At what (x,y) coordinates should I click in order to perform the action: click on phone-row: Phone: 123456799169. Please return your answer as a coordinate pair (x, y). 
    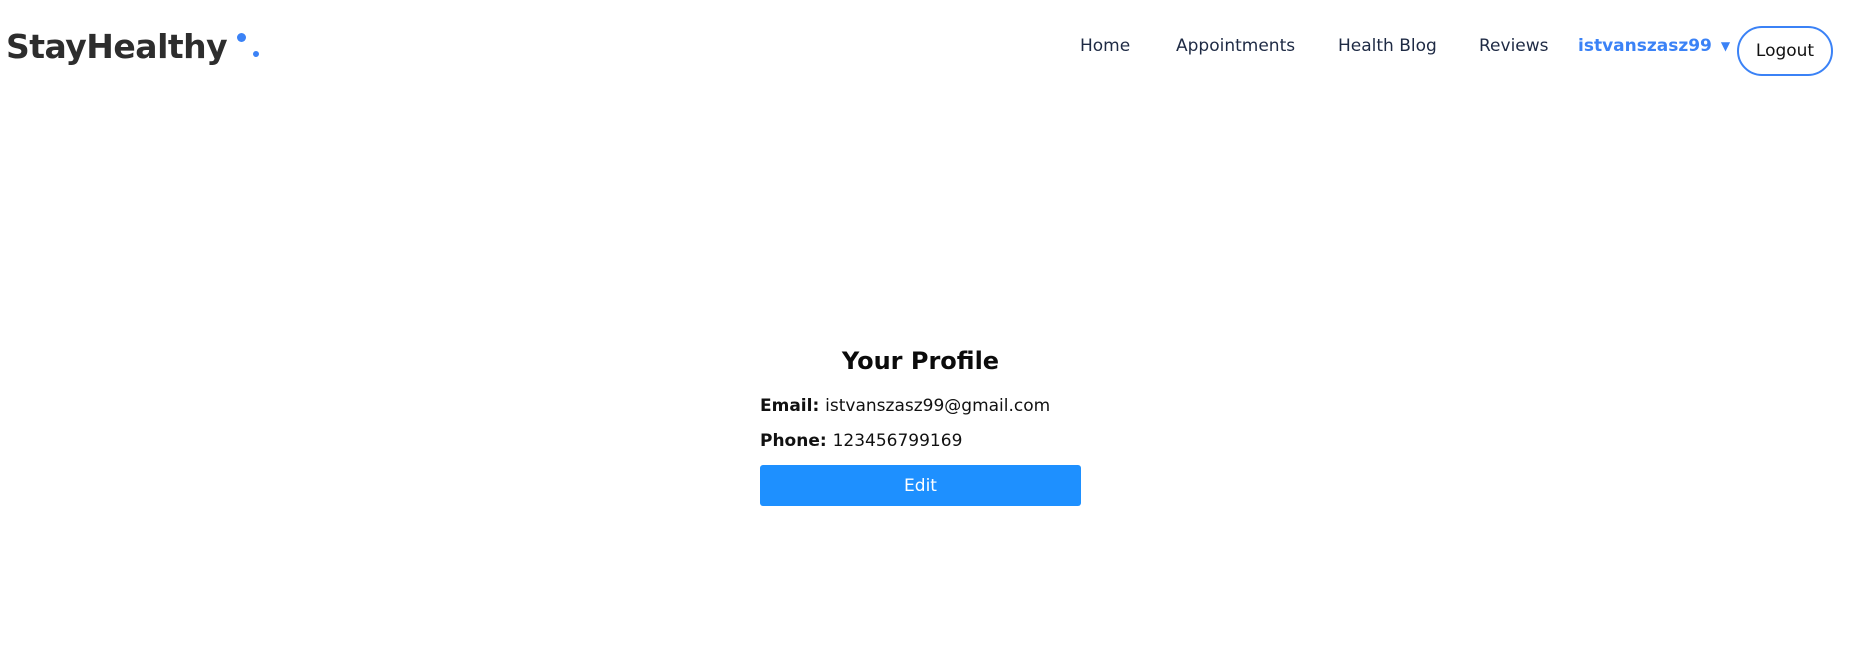
    Looking at the image, I should click on (920, 441).